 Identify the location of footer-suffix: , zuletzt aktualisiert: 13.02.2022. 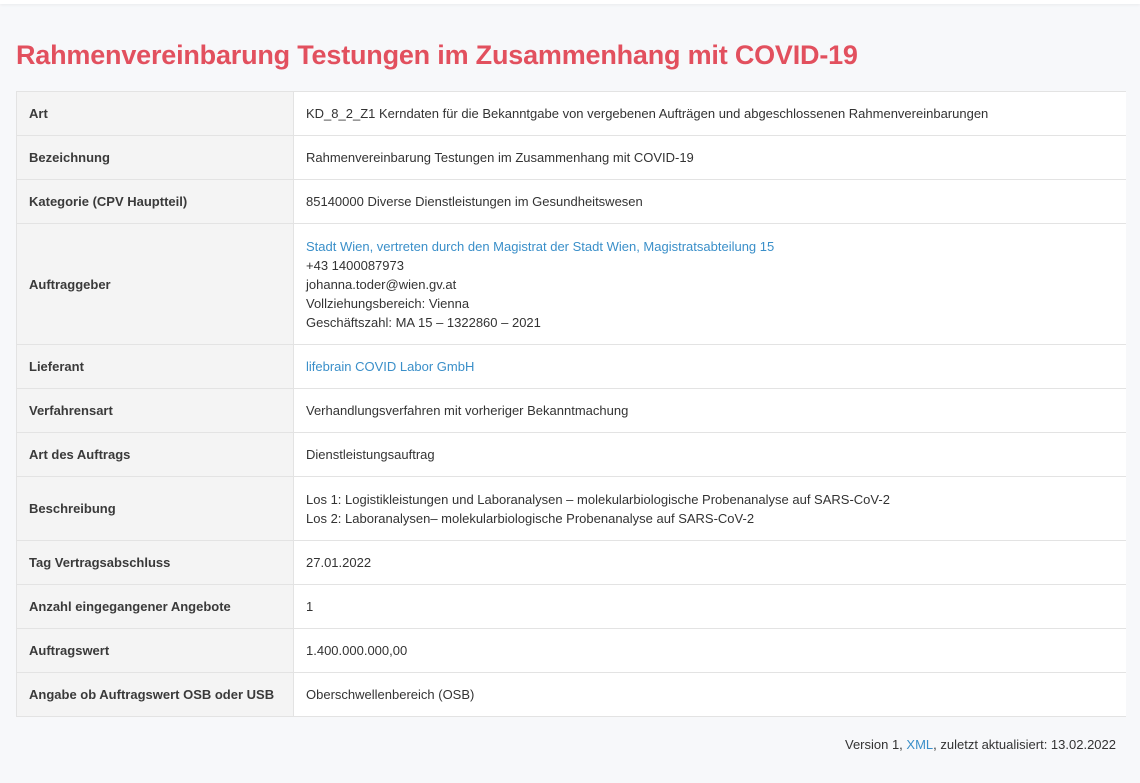
(1024, 744).